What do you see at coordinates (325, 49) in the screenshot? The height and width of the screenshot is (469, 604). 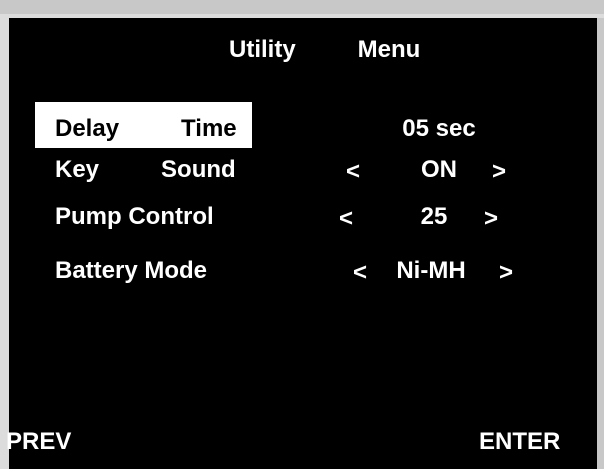 I see `menu-title: Utility Menu` at bounding box center [325, 49].